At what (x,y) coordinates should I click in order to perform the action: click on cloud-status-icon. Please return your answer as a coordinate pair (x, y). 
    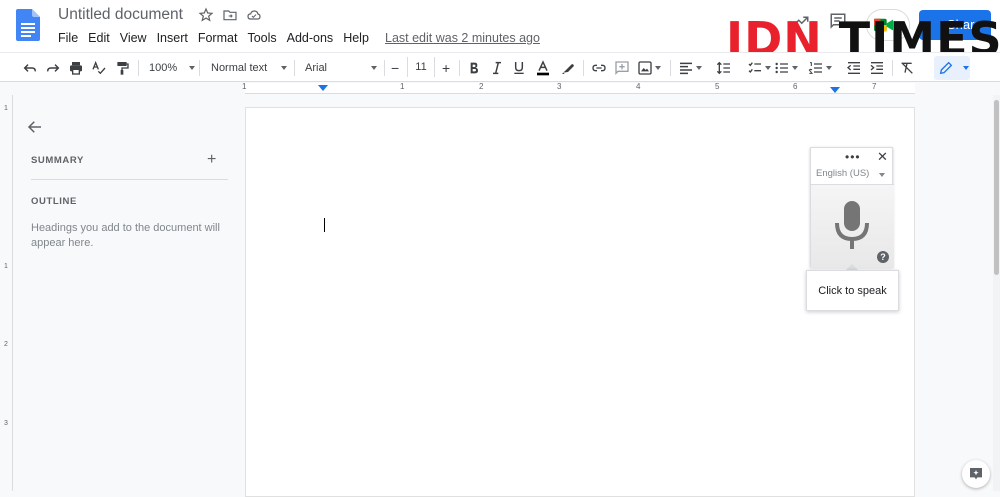
    Looking at the image, I should click on (254, 15).